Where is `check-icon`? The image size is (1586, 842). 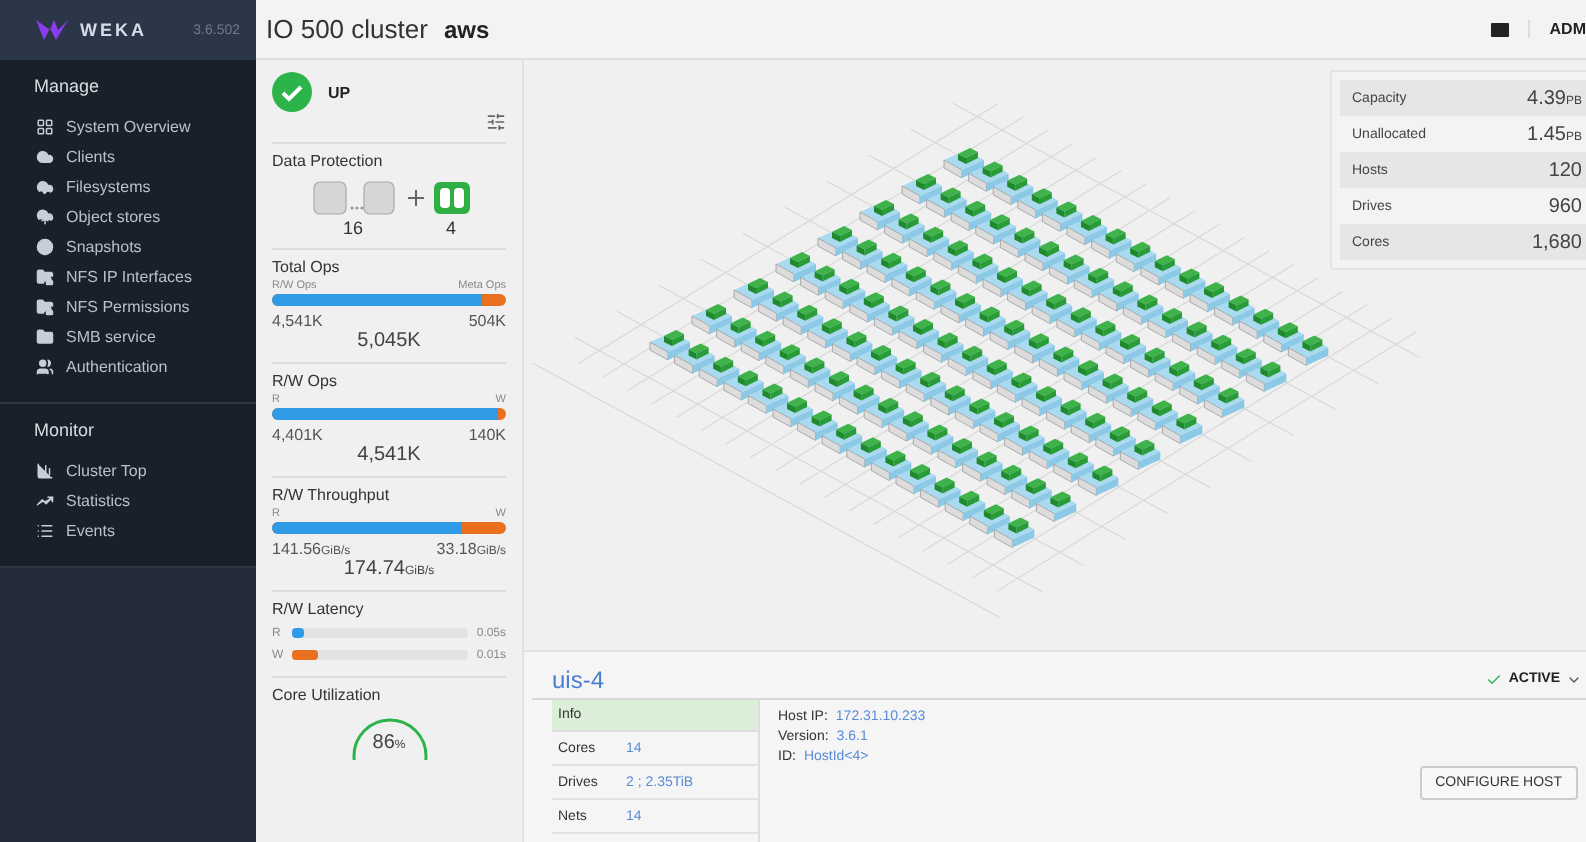
check-icon is located at coordinates (1494, 679).